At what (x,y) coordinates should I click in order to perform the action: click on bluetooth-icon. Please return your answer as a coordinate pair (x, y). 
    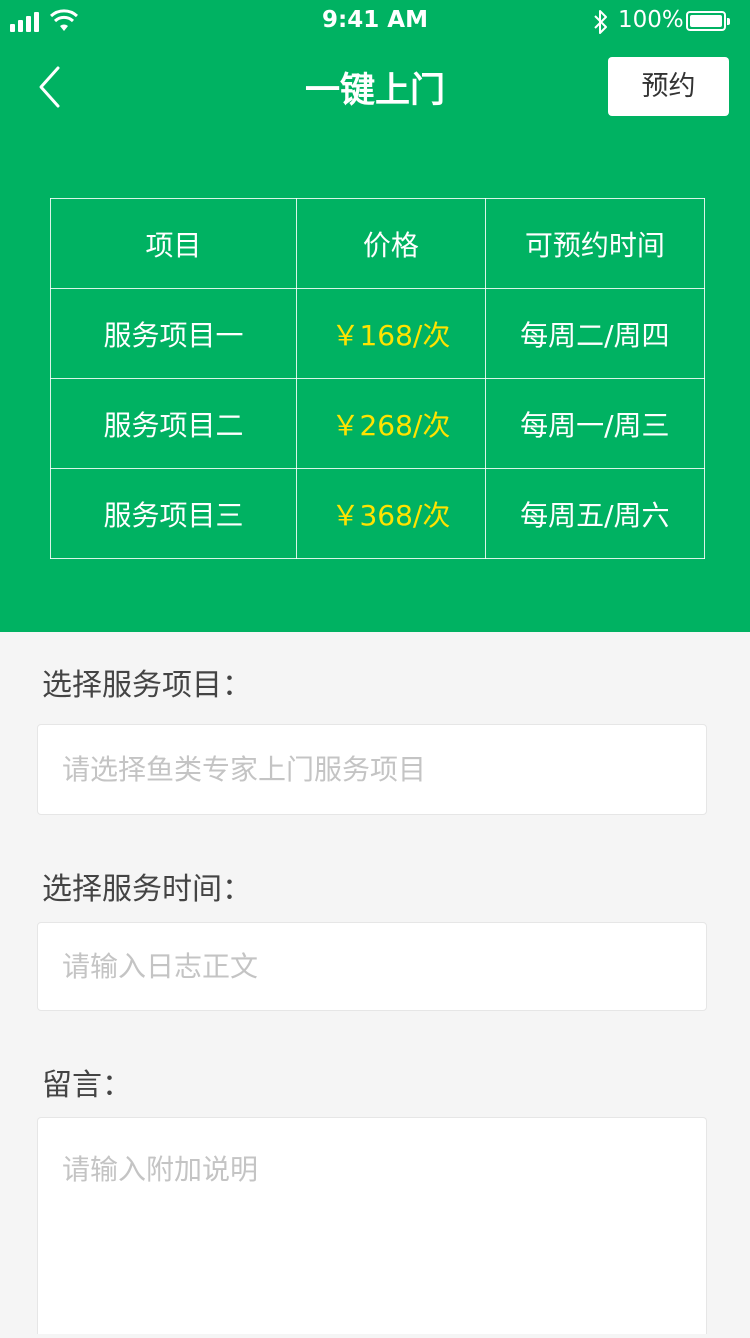
    Looking at the image, I should click on (600, 22).